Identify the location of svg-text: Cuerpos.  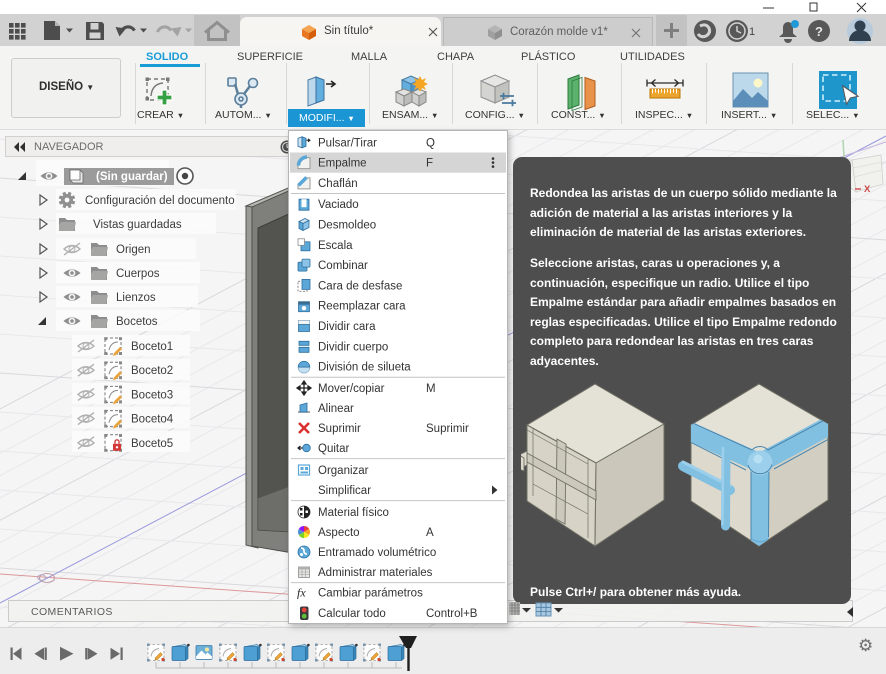
(138, 274).